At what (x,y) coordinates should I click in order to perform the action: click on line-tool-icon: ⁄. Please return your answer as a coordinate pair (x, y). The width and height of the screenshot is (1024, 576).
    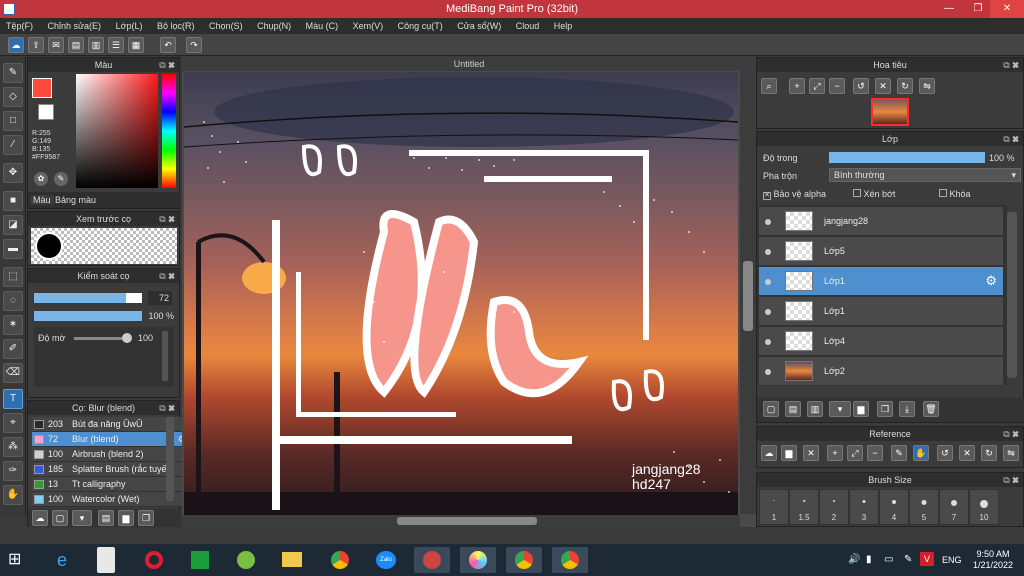
    Looking at the image, I should click on (13, 145).